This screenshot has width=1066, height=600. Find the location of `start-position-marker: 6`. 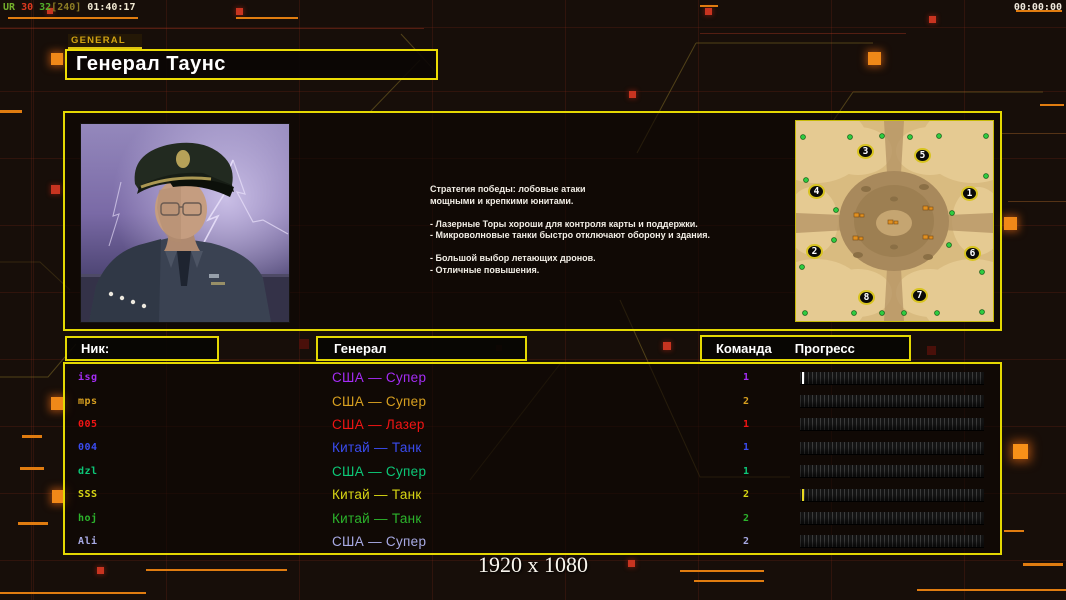

start-position-marker: 6 is located at coordinates (972, 253).